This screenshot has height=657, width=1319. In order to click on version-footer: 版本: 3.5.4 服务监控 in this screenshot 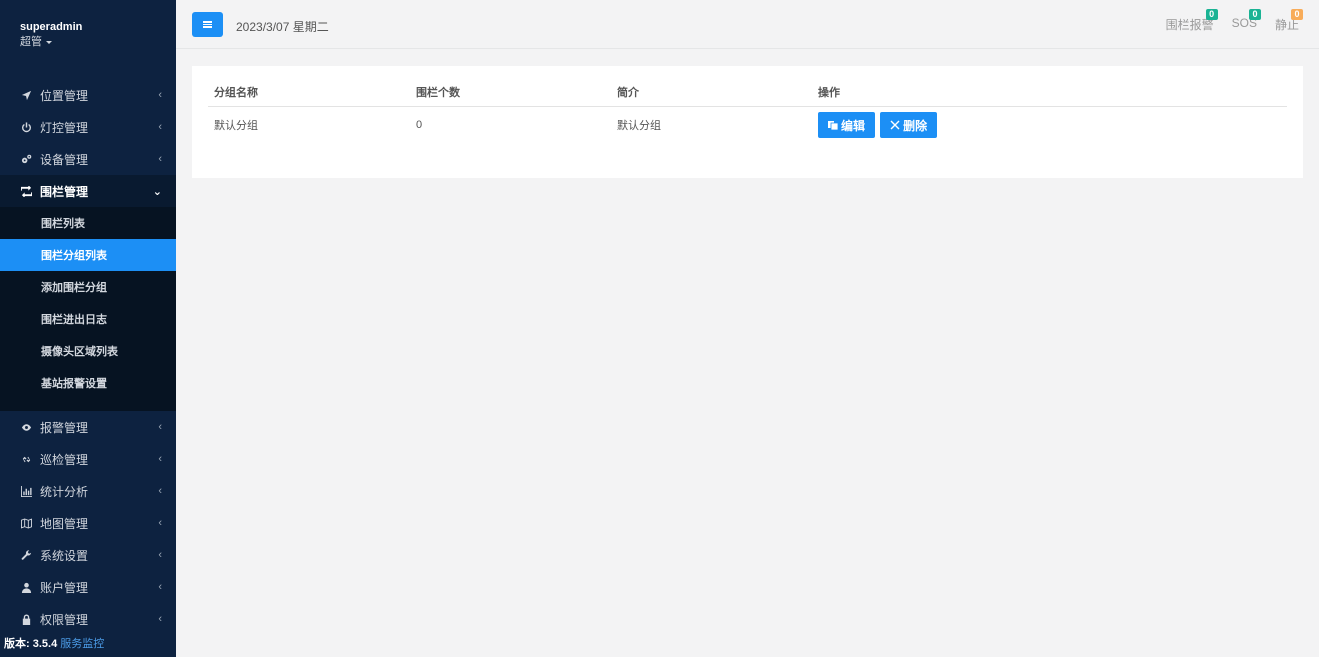, I will do `click(54, 643)`.